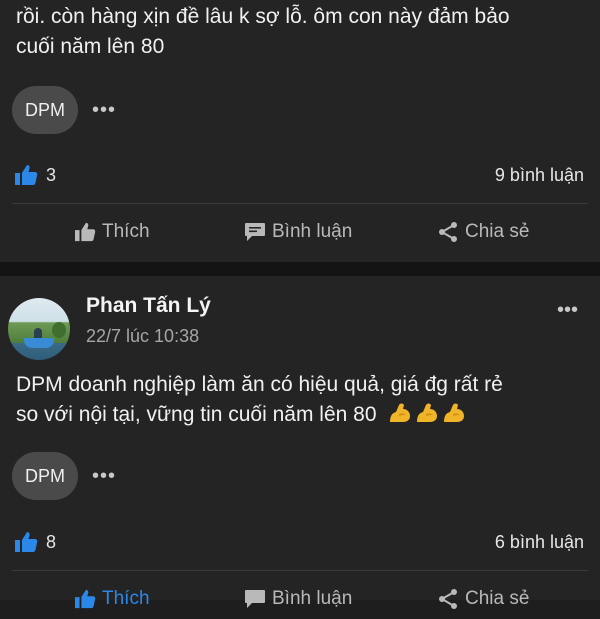  I want to click on post-text-line: cuối năm lên 80, so click(90, 46).